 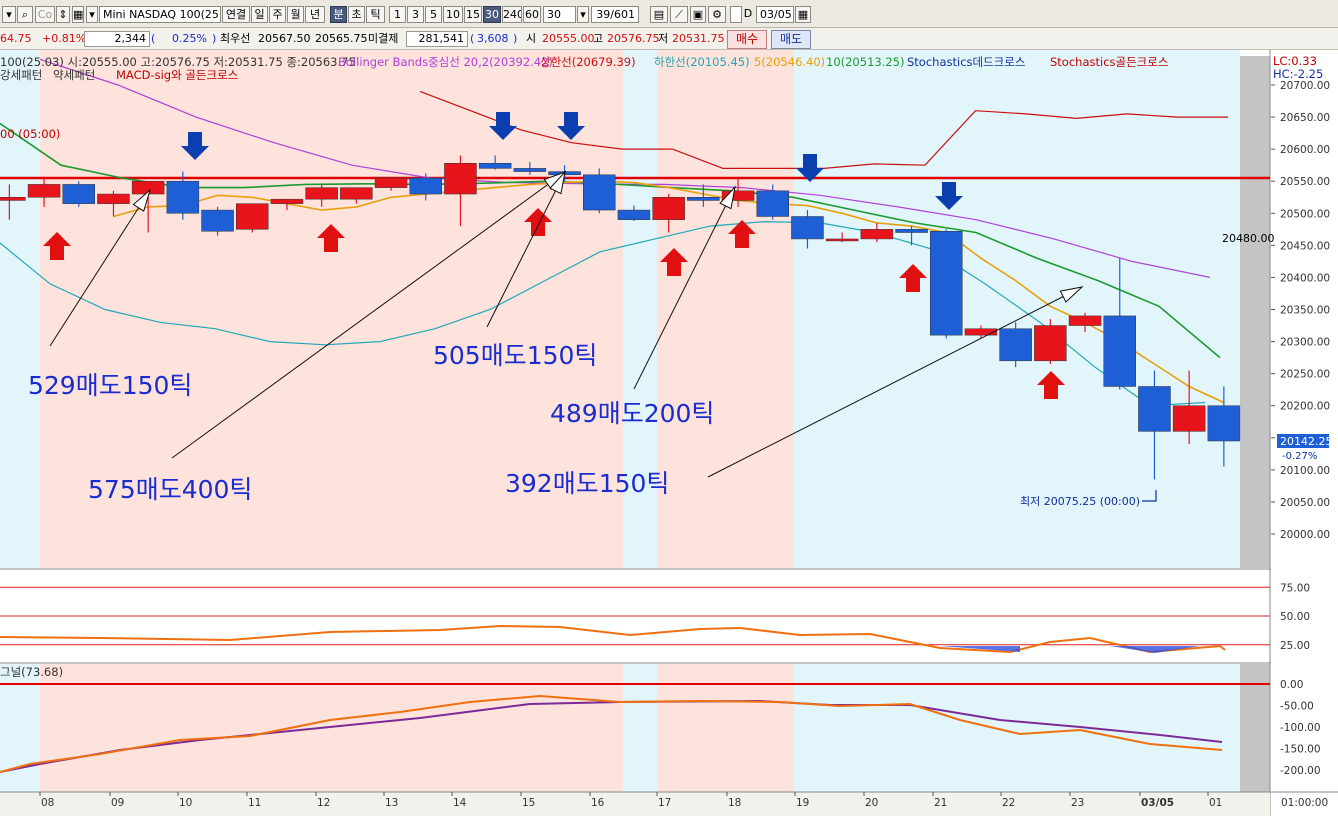 What do you see at coordinates (515, 355) in the screenshot?
I see `annotation-505: 505매도150틱` at bounding box center [515, 355].